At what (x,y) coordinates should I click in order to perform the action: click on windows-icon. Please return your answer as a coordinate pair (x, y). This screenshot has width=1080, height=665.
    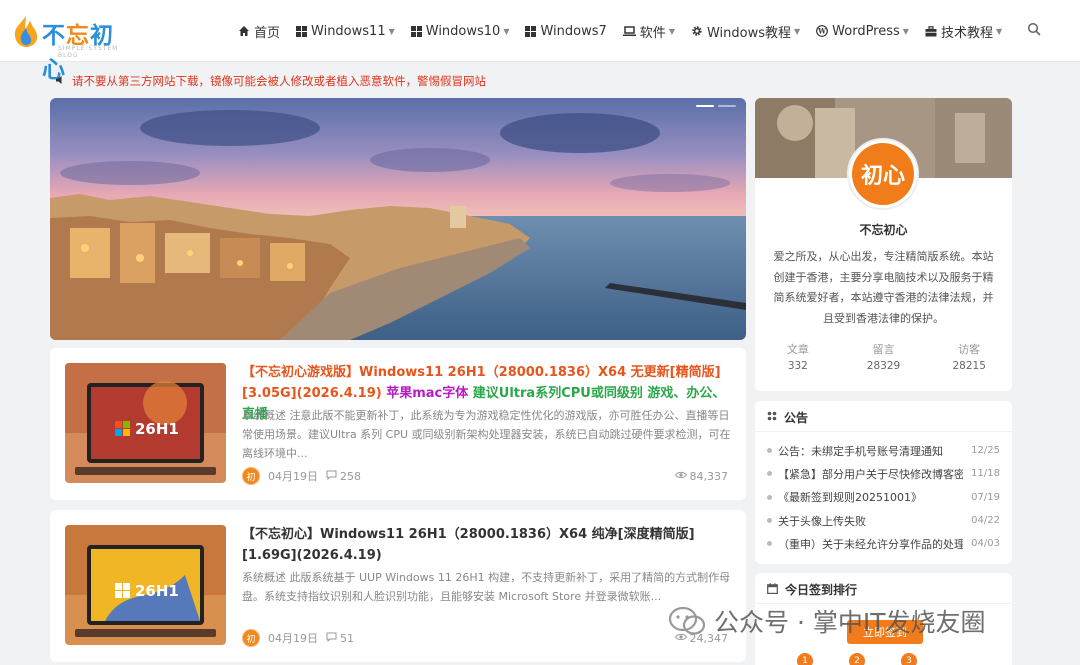
    Looking at the image, I should click on (416, 31).